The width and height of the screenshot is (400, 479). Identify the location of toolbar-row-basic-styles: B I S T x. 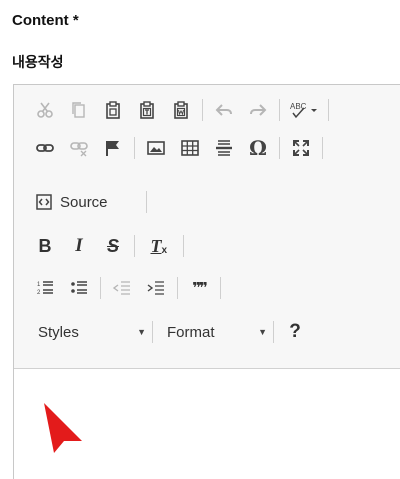
(108, 246).